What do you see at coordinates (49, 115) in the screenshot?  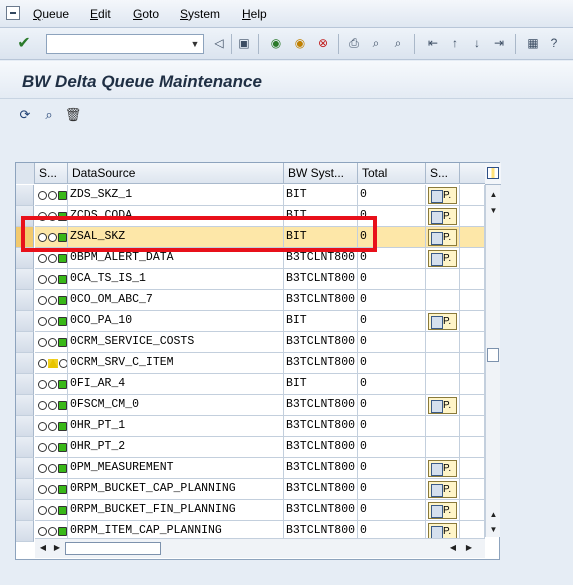 I see `display-entries-icon: ⌕` at bounding box center [49, 115].